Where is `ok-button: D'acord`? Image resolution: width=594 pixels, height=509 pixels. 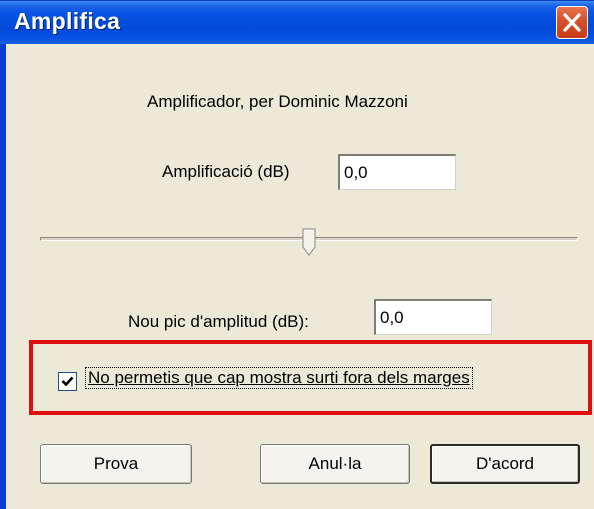
ok-button: D'acord is located at coordinates (505, 464).